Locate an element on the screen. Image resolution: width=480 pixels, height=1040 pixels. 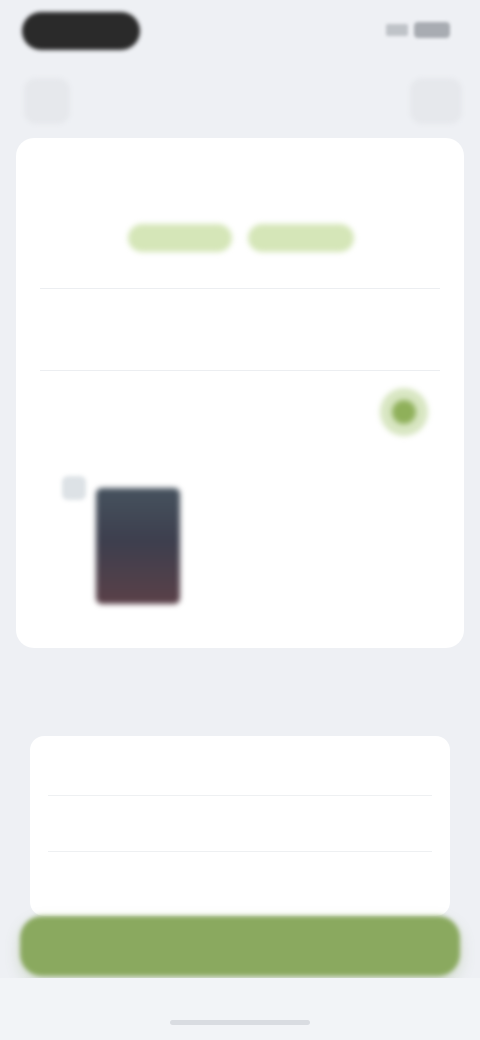
product-image is located at coordinates (138, 546).